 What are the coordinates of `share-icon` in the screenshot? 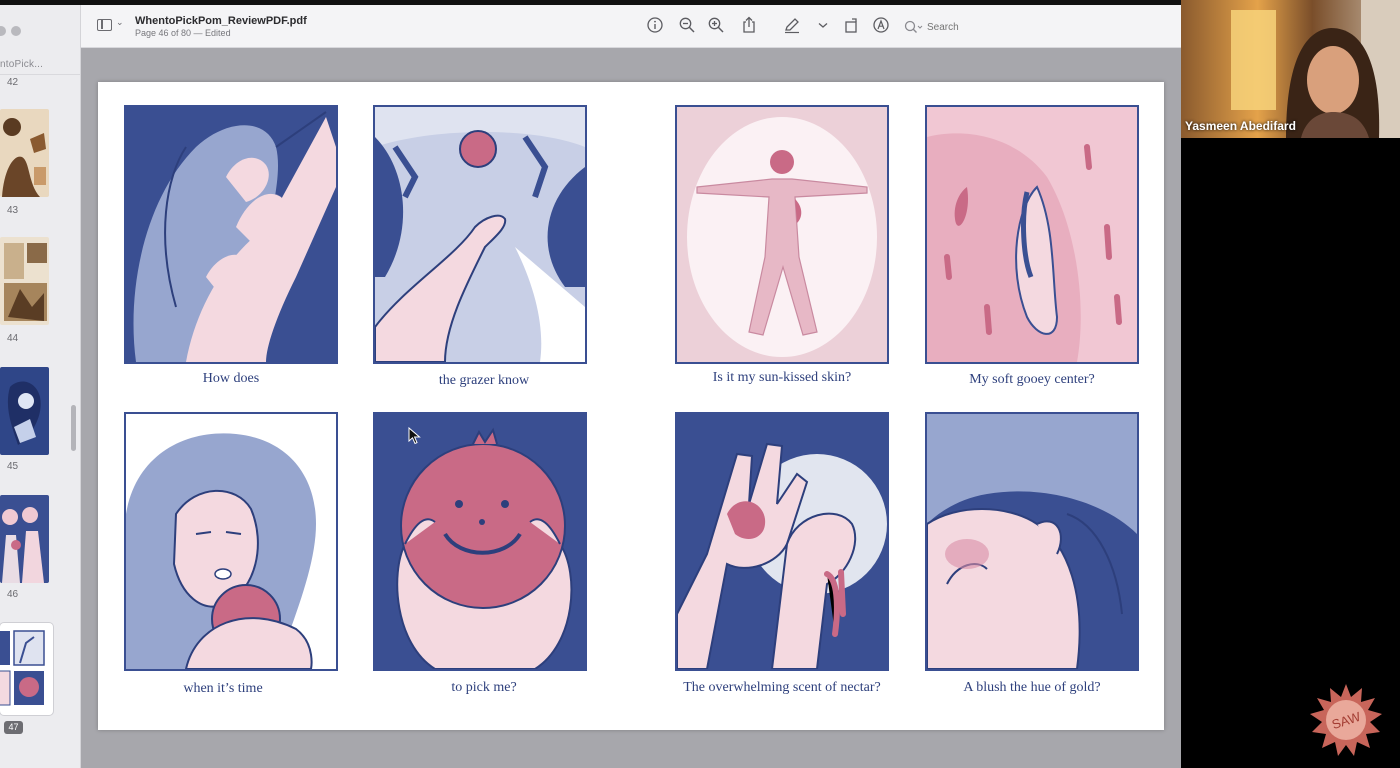 It's located at (749, 25).